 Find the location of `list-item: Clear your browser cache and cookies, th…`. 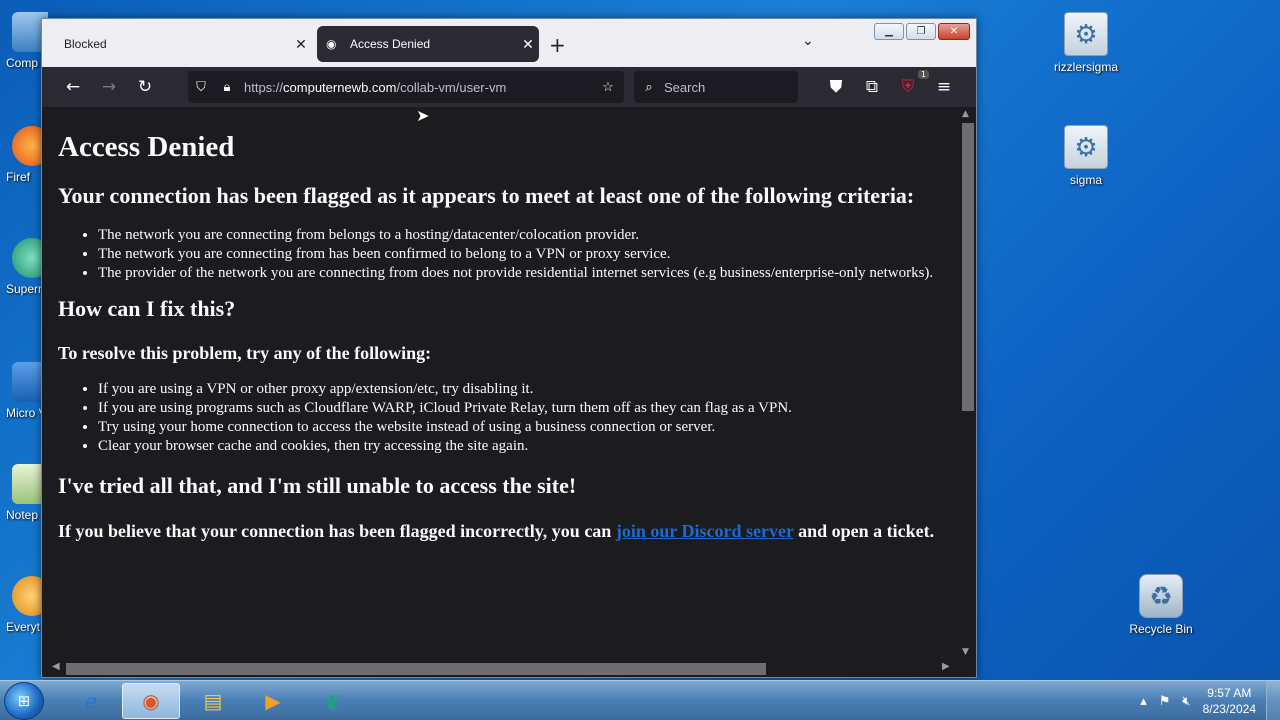

list-item: Clear your browser cache and cookies, th… is located at coordinates (519, 446).